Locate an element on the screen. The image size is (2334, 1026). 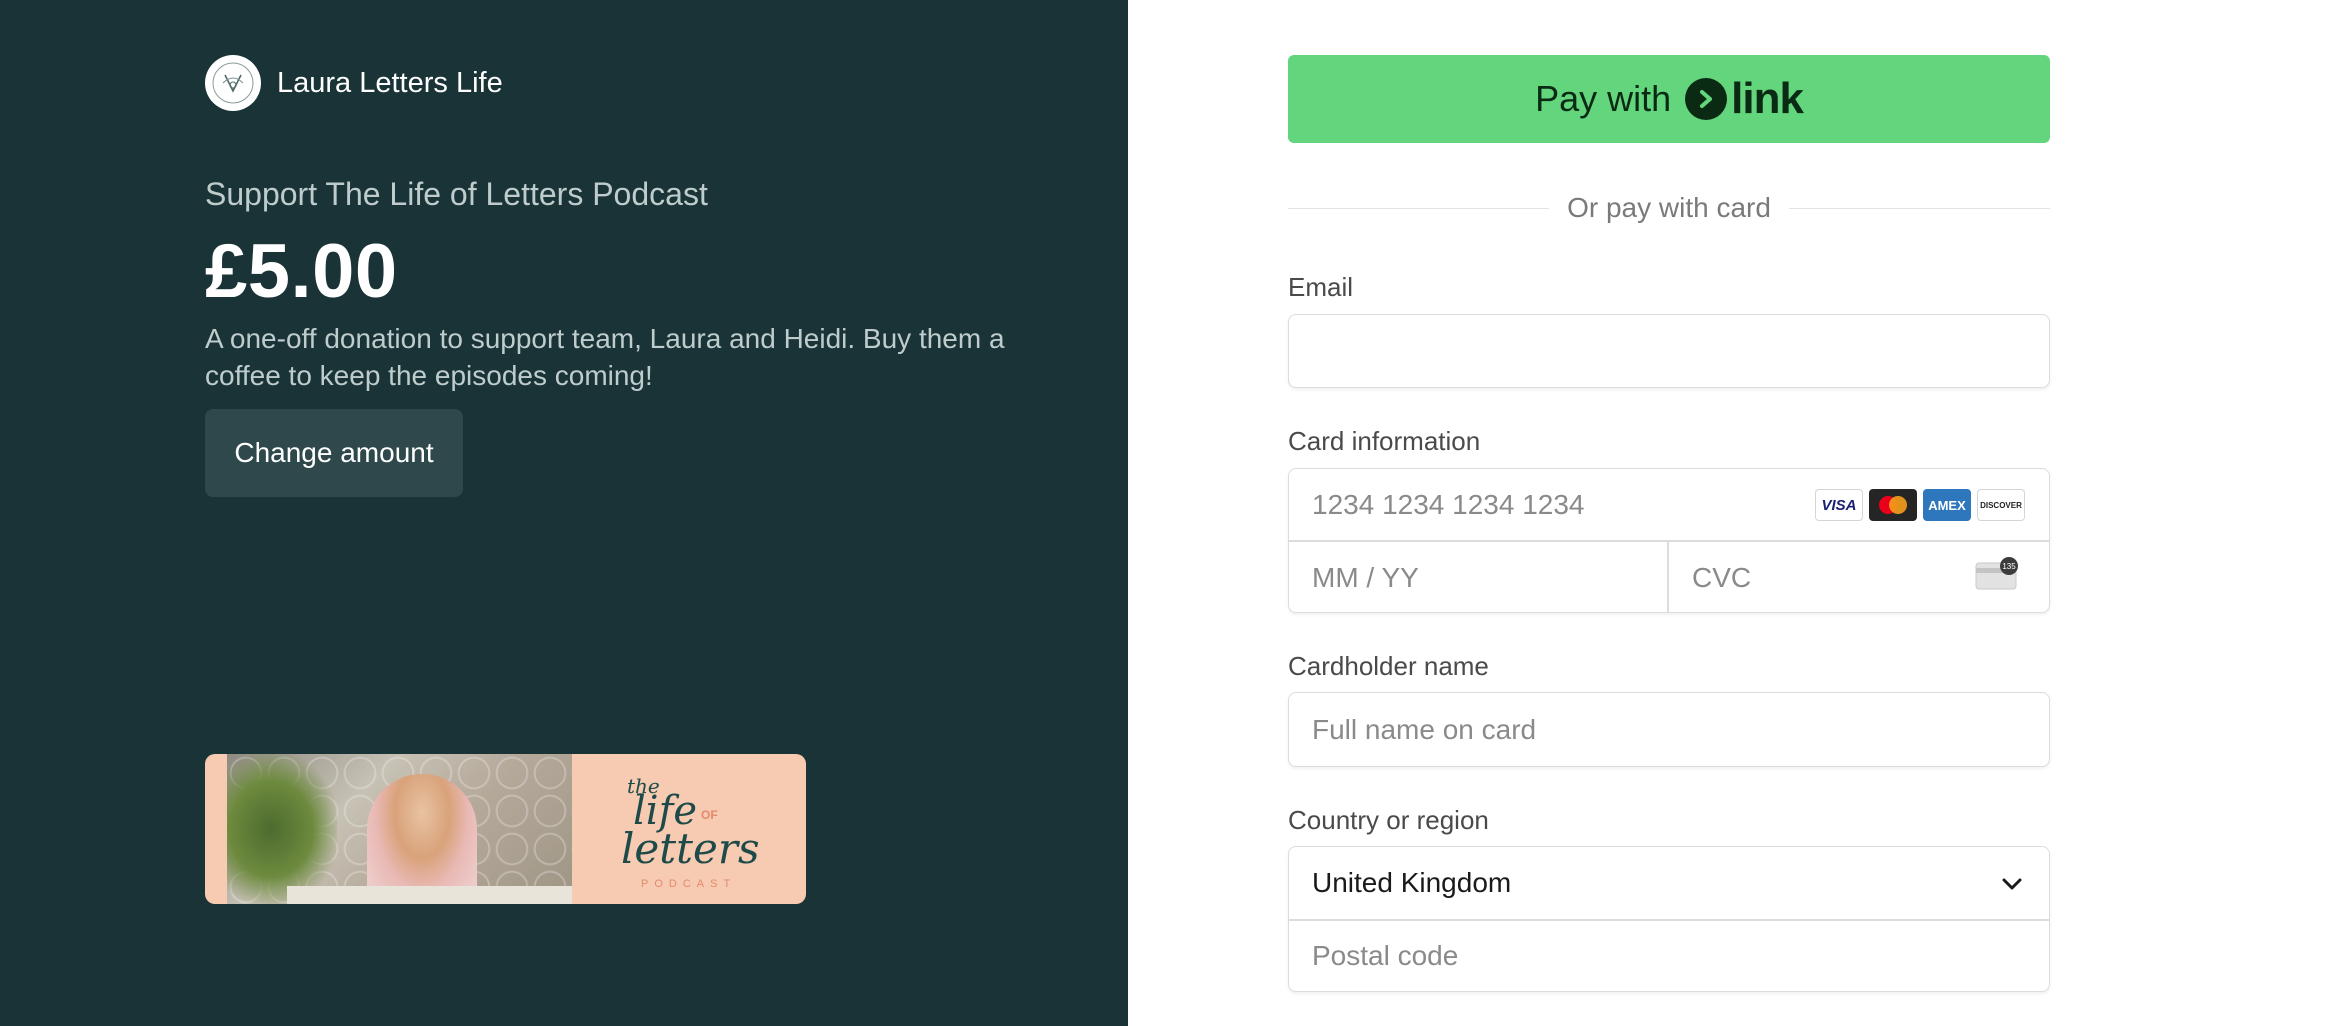
cvc-card-icon: 135 is located at coordinates (1996, 573).